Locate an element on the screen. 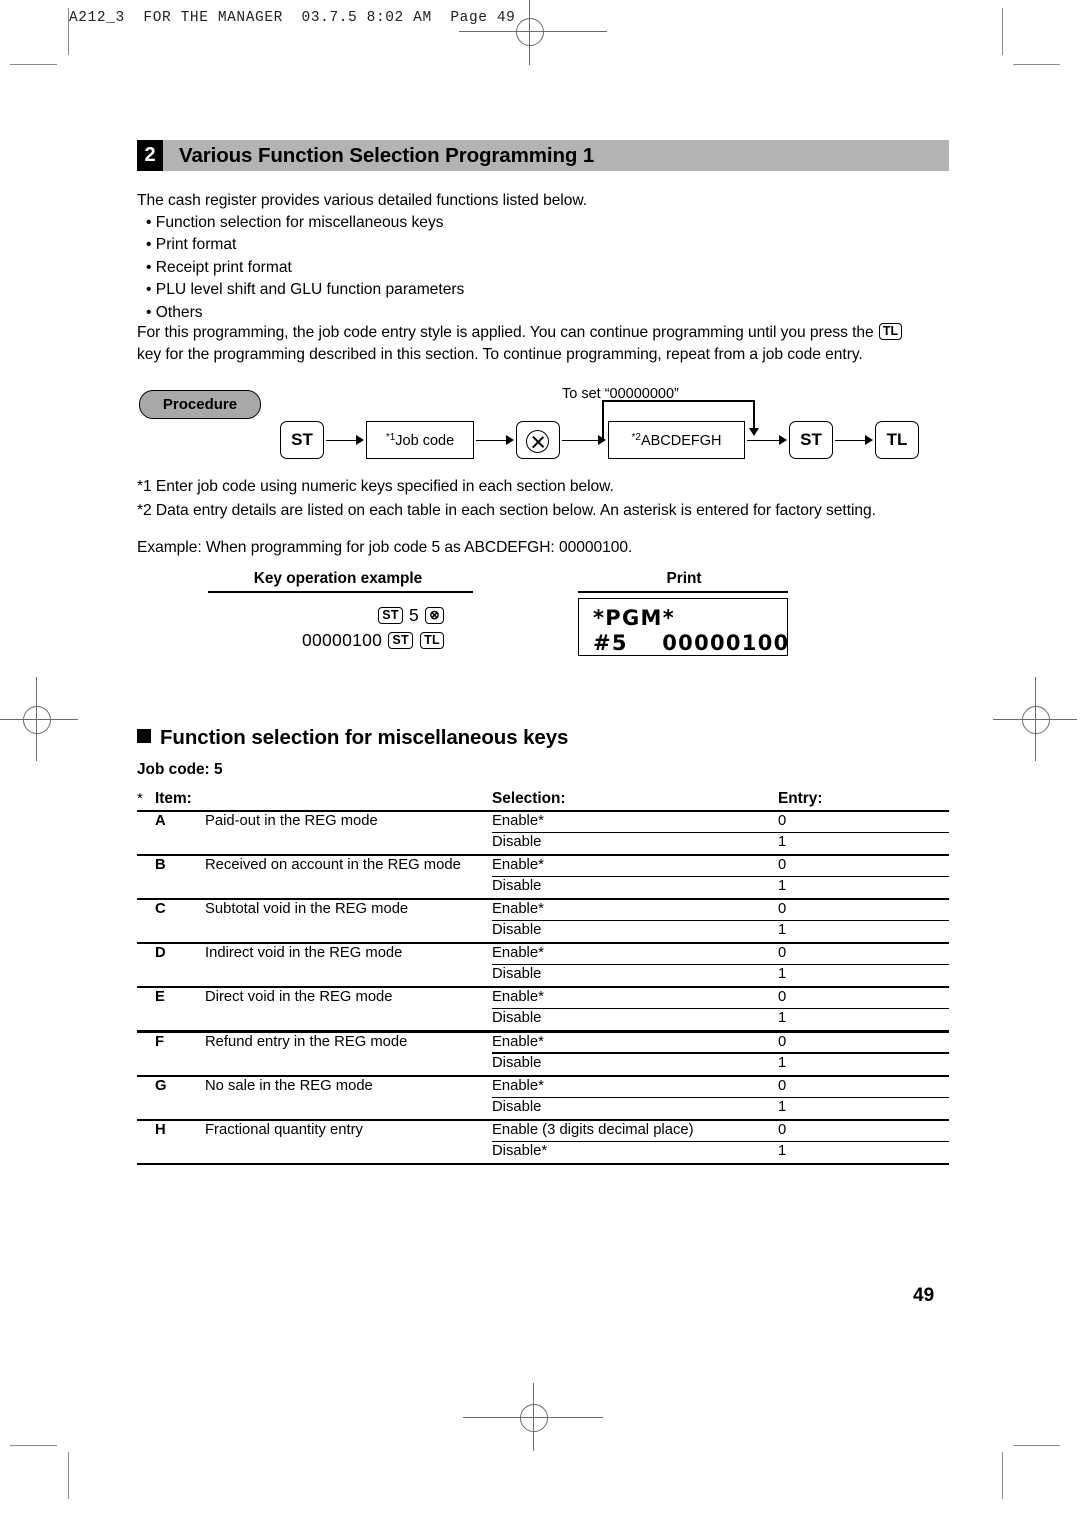  crop-mark-bottom-left-vertical is located at coordinates (69, 1475).